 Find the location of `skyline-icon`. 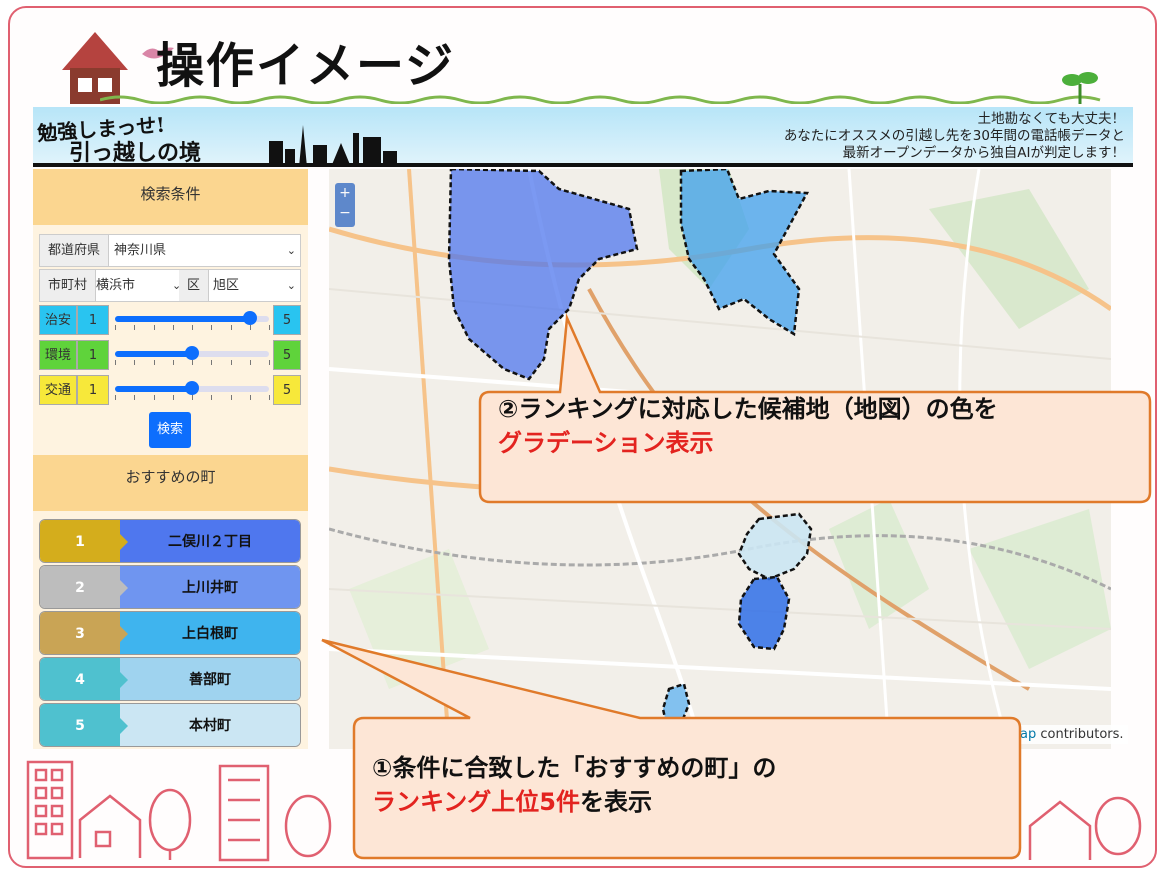

skyline-icon is located at coordinates (333, 146).